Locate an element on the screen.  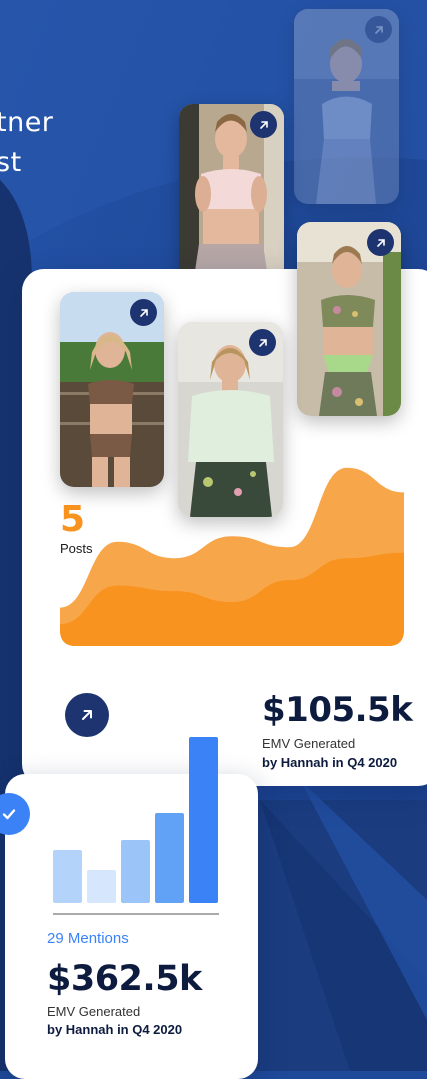
headline-line-2: st is located at coordinates (11, 162).